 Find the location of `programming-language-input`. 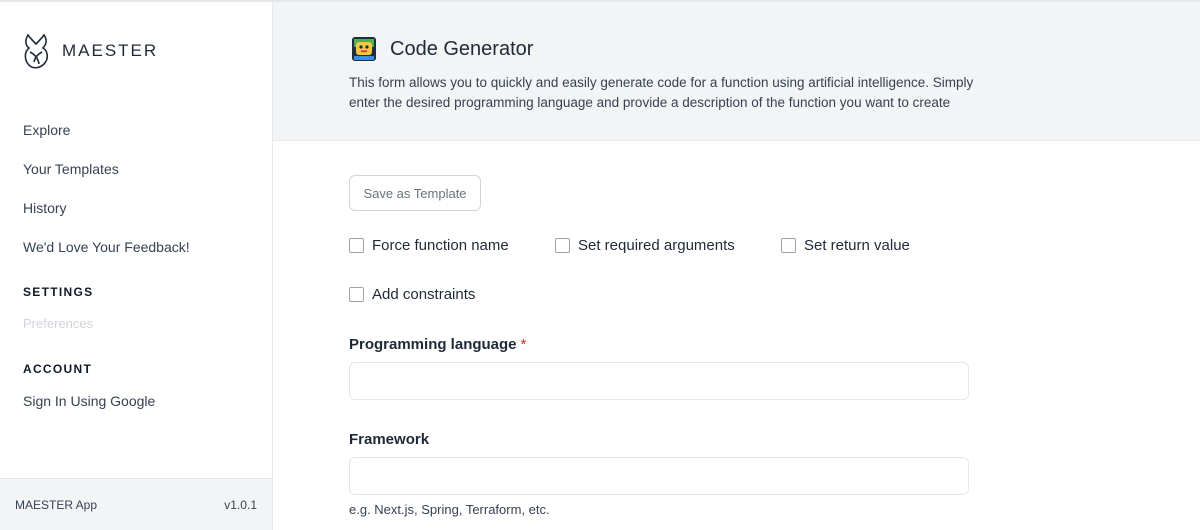

programming-language-input is located at coordinates (659, 381).